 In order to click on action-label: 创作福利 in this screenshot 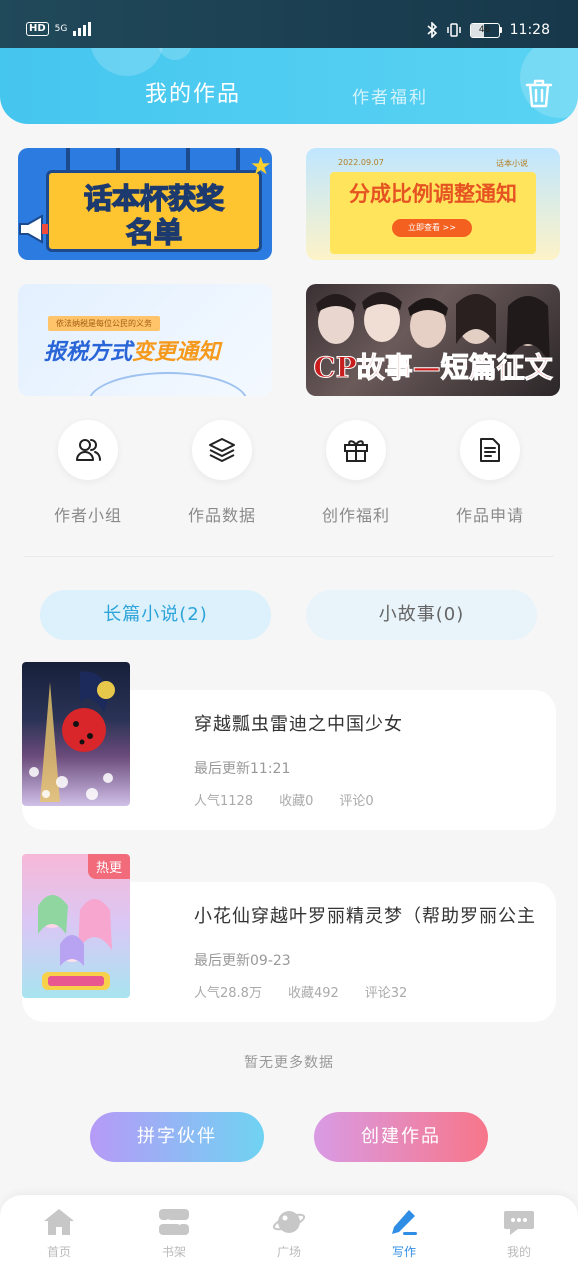, I will do `click(355, 515)`.